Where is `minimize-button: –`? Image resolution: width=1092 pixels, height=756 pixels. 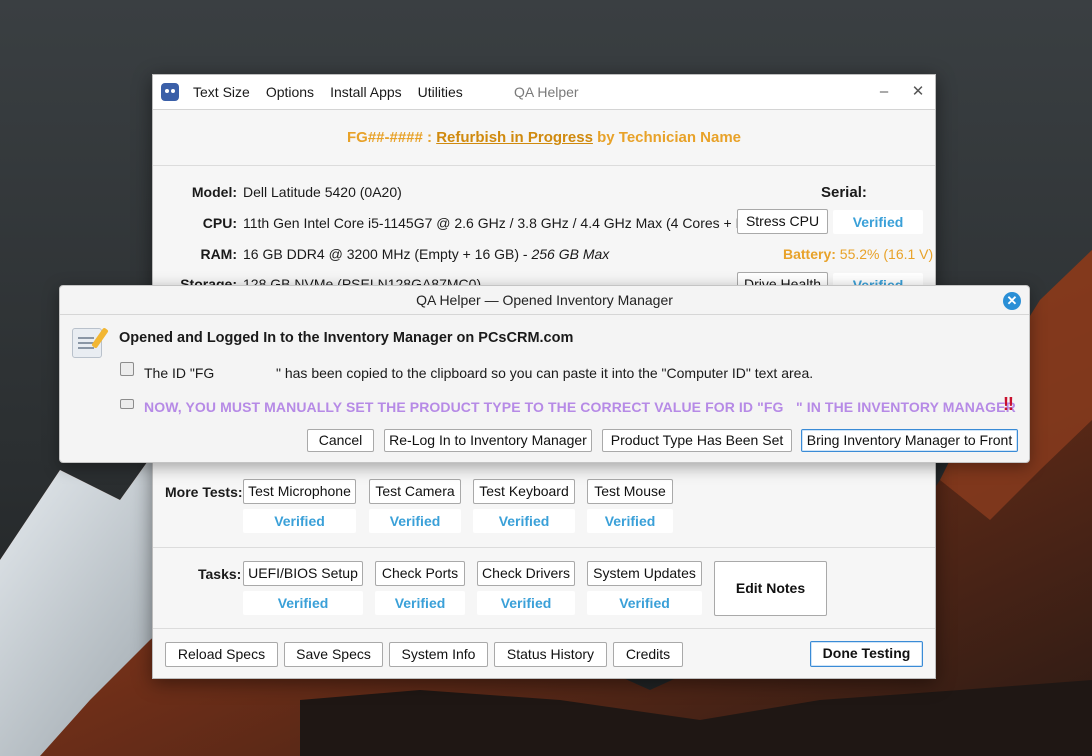 minimize-button: – is located at coordinates (884, 92).